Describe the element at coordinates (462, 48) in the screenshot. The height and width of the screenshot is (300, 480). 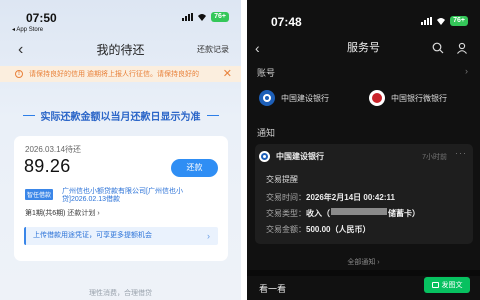
I see `user-icon` at that location.